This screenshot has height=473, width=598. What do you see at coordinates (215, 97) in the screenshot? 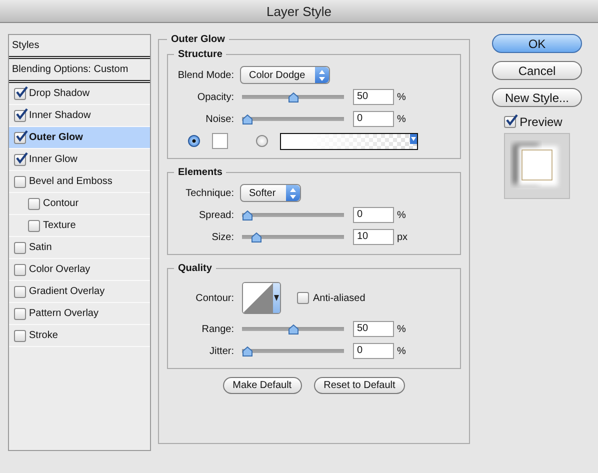
I see `field-label: Opacity:` at bounding box center [215, 97].